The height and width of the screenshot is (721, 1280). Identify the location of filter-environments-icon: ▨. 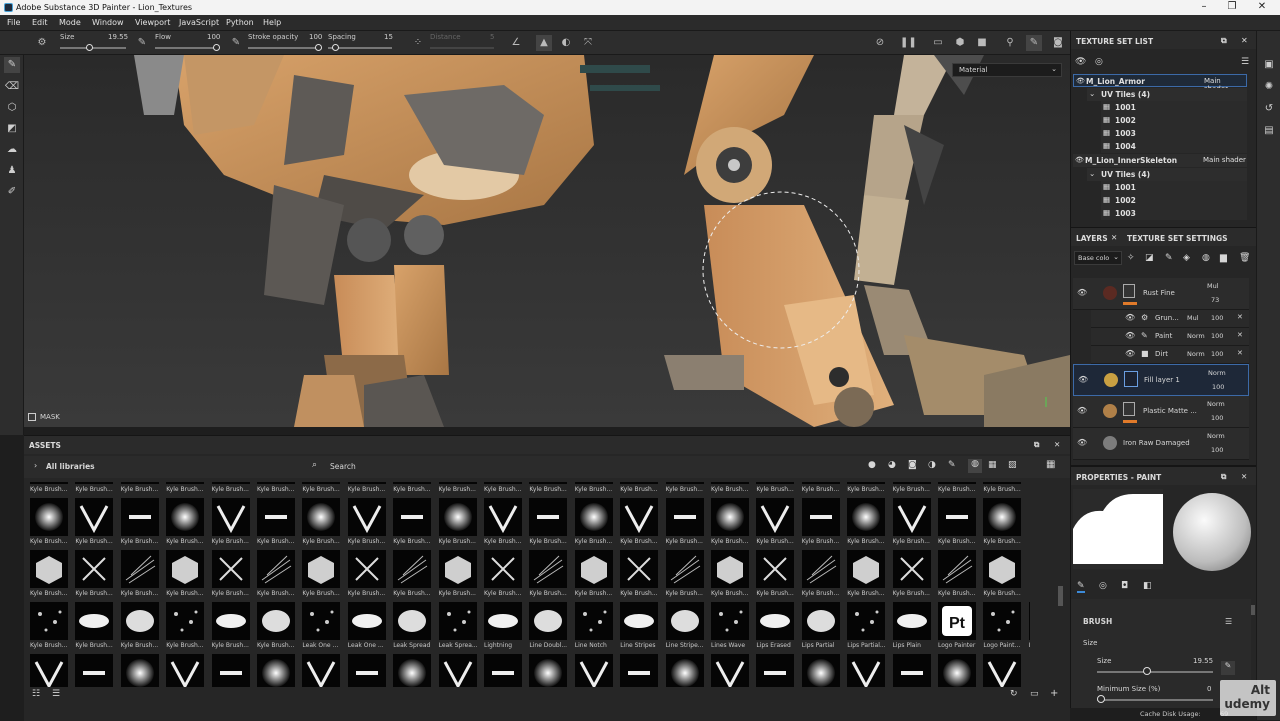
(1012, 465).